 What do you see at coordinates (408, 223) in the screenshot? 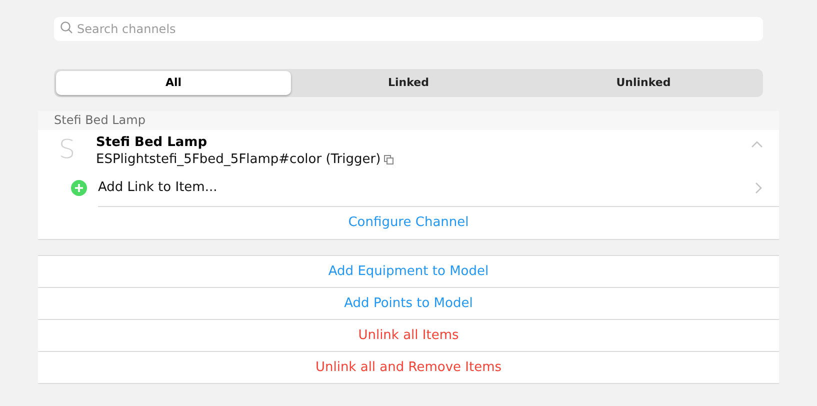
I see `configure-channel-button: Configure Channel` at bounding box center [408, 223].